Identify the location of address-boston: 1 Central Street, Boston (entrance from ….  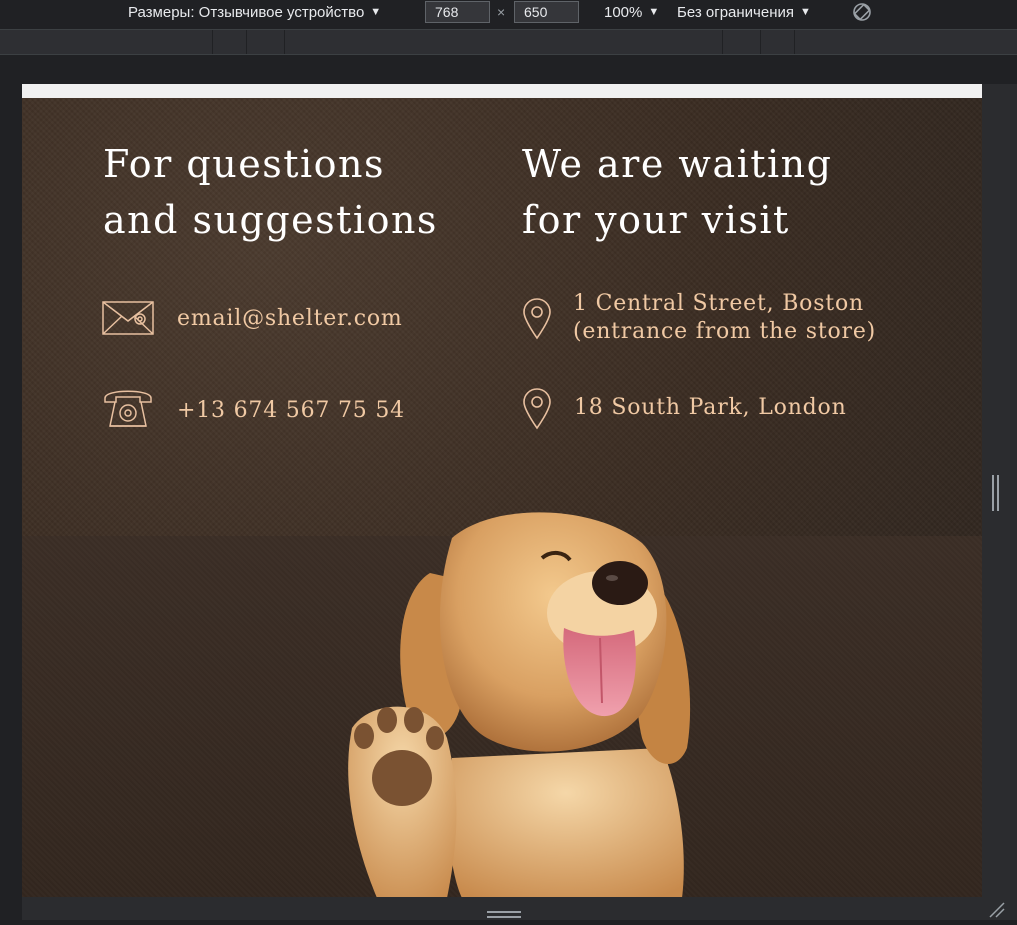
(724, 318).